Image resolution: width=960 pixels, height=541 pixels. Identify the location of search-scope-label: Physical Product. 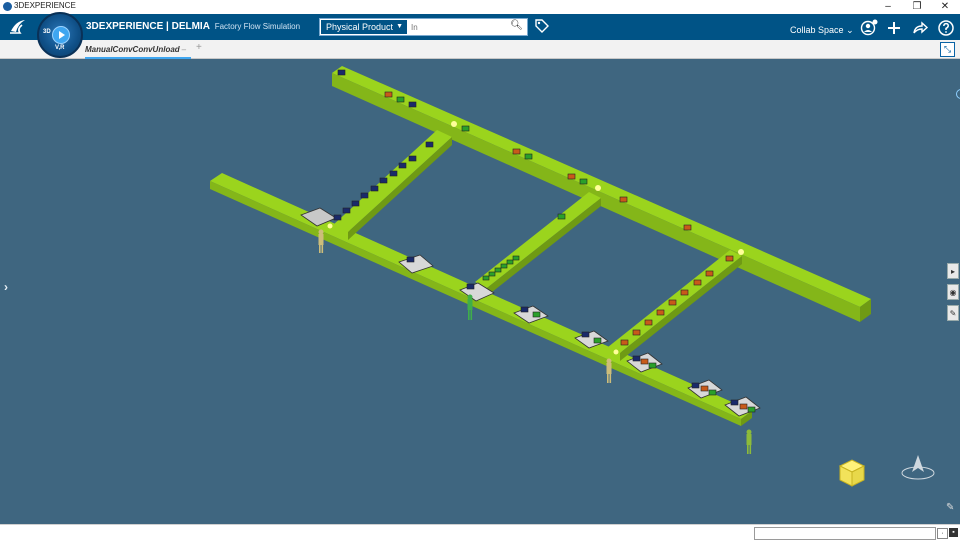
(360, 27).